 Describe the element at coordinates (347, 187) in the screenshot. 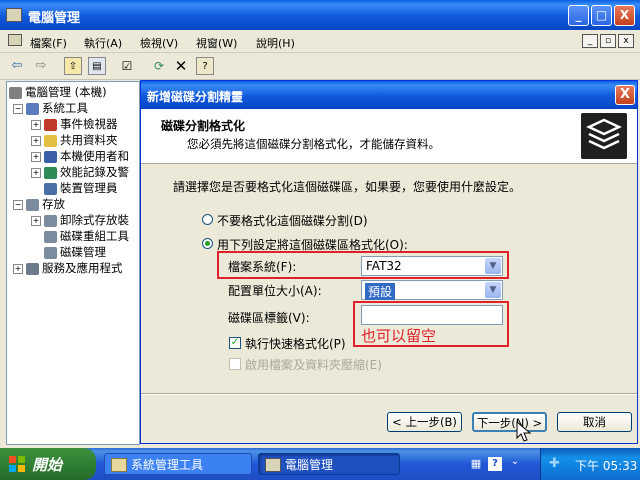

I see `wizard-prompt: 請選擇您是否要格式化這個磁碟區，如果要，您要使用什麼設定。` at that location.